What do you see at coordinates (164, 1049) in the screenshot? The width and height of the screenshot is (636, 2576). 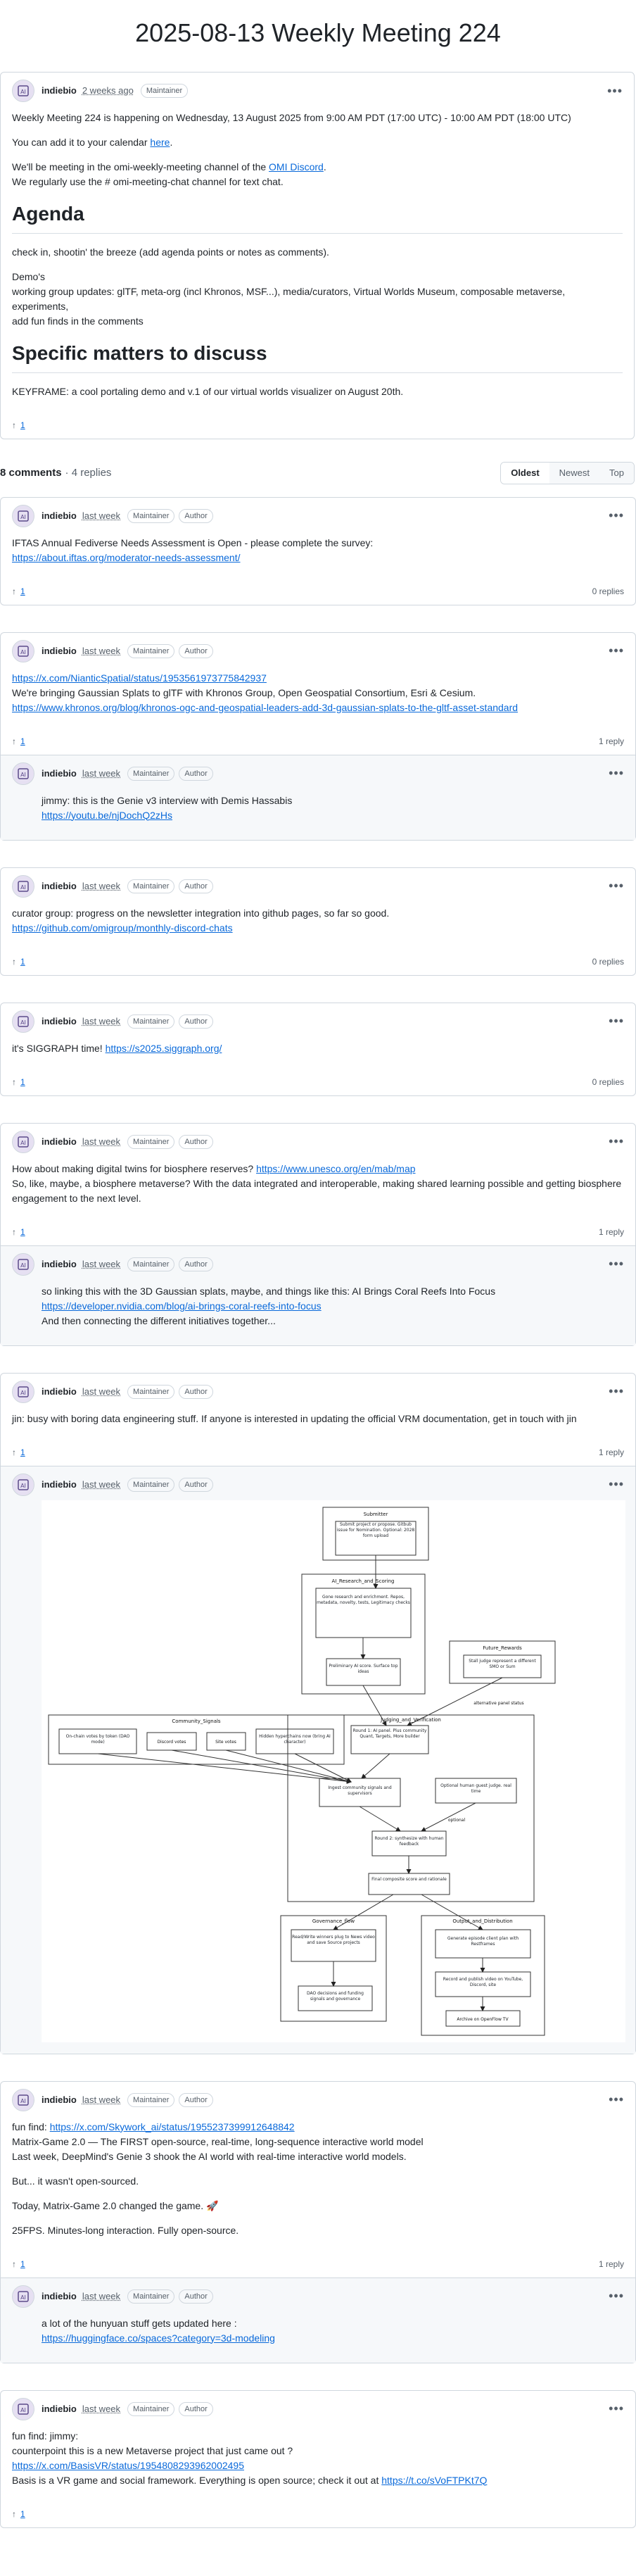 I see `siggraph-link: https://s2025.siggraph.org/` at bounding box center [164, 1049].